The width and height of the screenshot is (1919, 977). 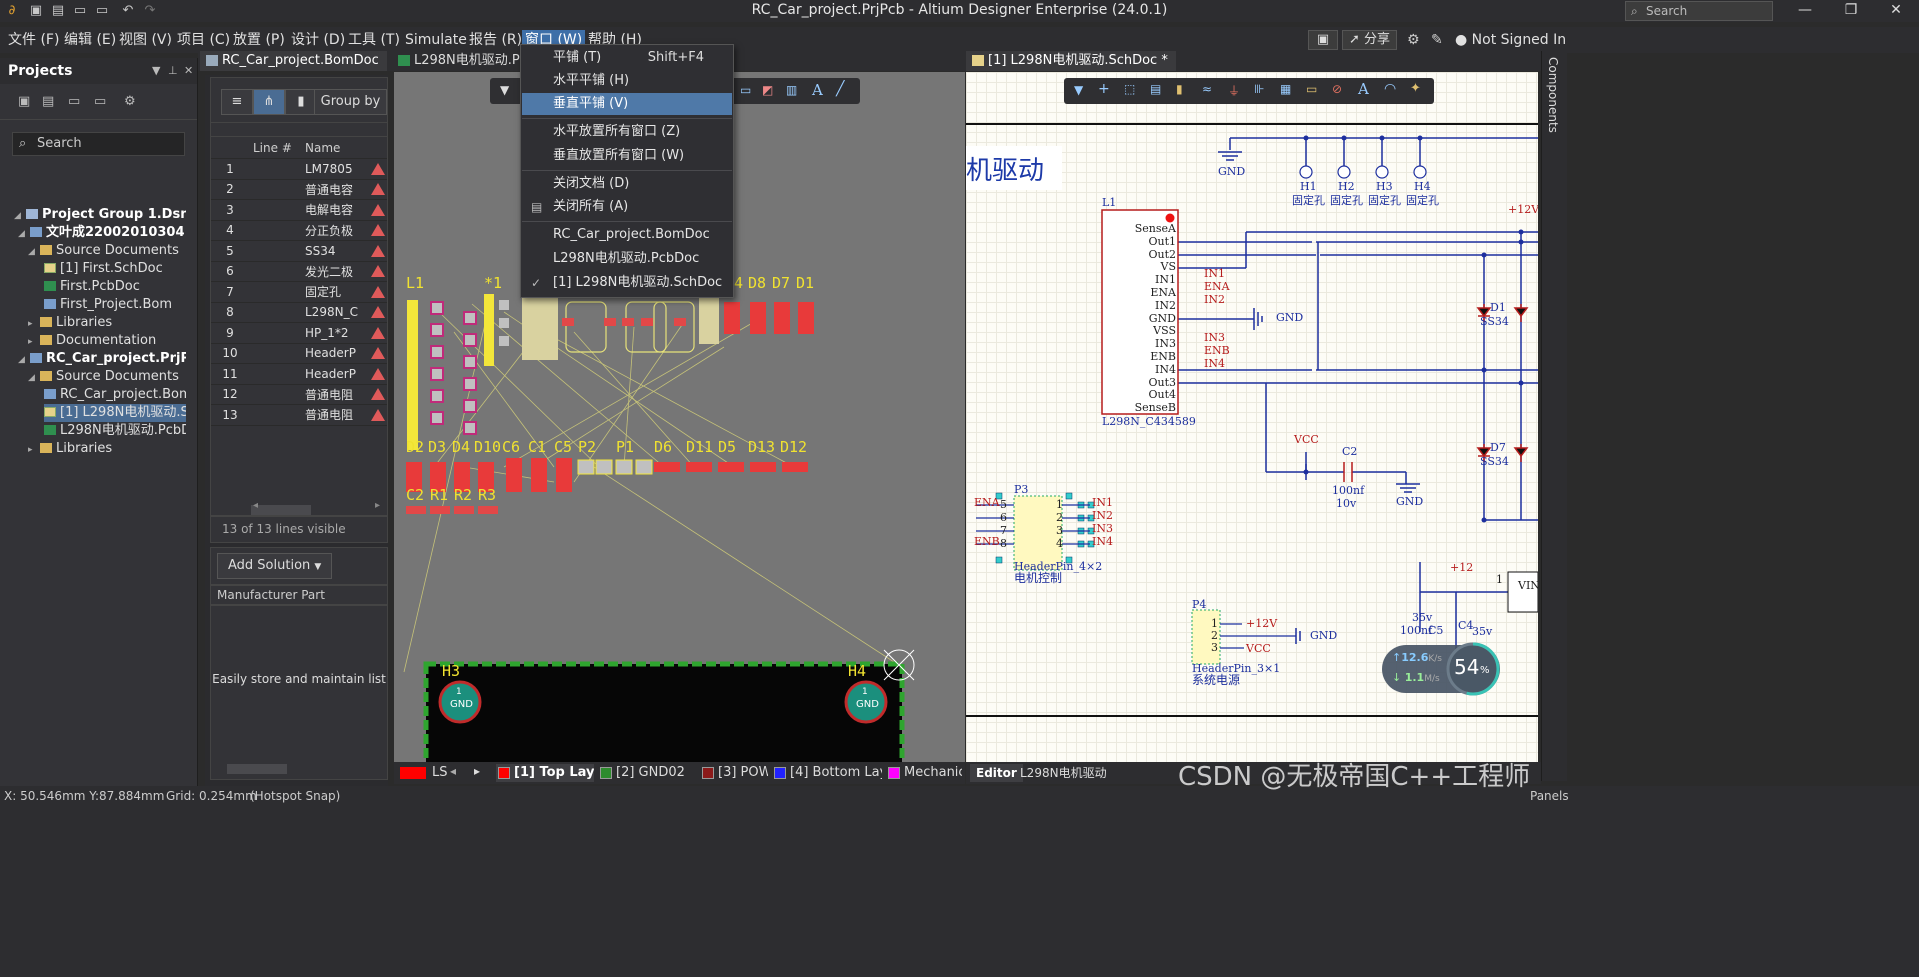 What do you see at coordinates (275, 566) in the screenshot?
I see `add-solution-button: Add Solution ▼` at bounding box center [275, 566].